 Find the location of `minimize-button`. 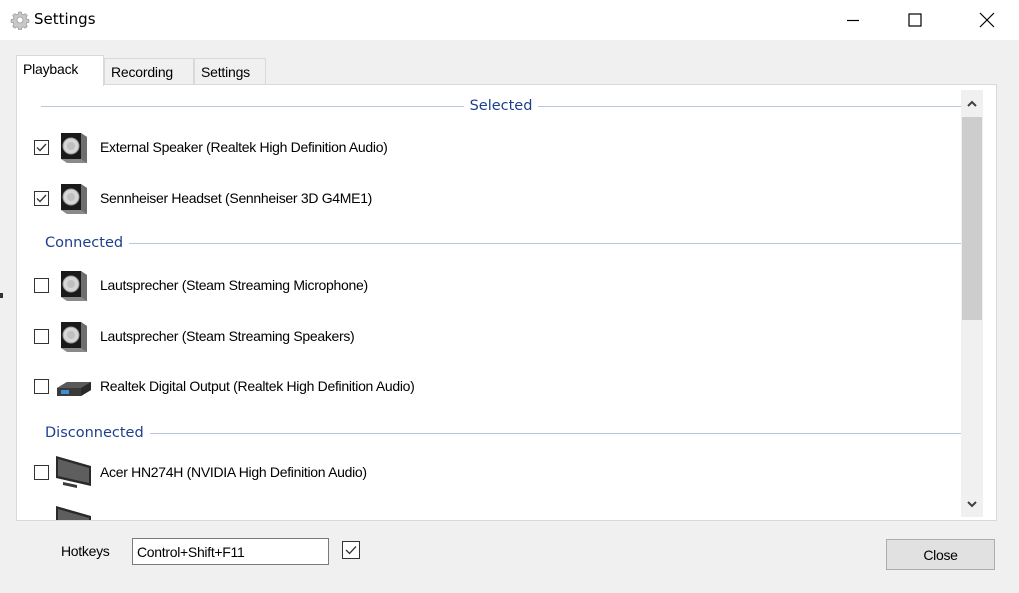

minimize-button is located at coordinates (853, 20).